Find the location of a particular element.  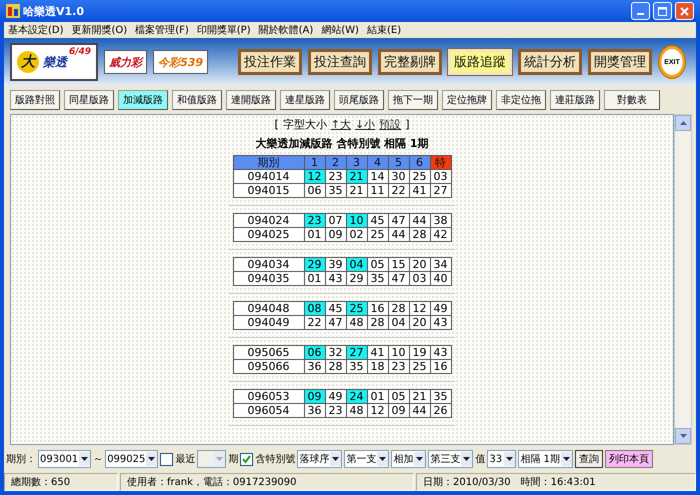

minimize-button is located at coordinates (640, 11).